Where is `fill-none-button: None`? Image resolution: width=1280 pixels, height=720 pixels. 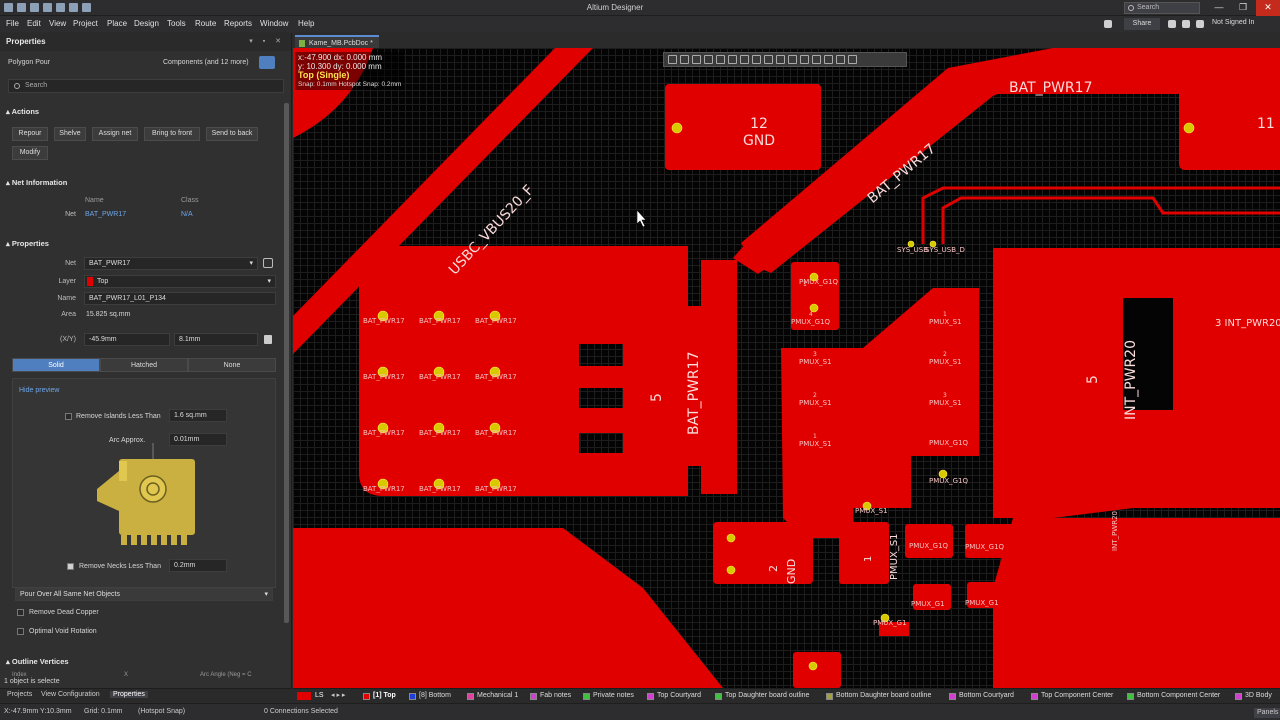 fill-none-button: None is located at coordinates (232, 365).